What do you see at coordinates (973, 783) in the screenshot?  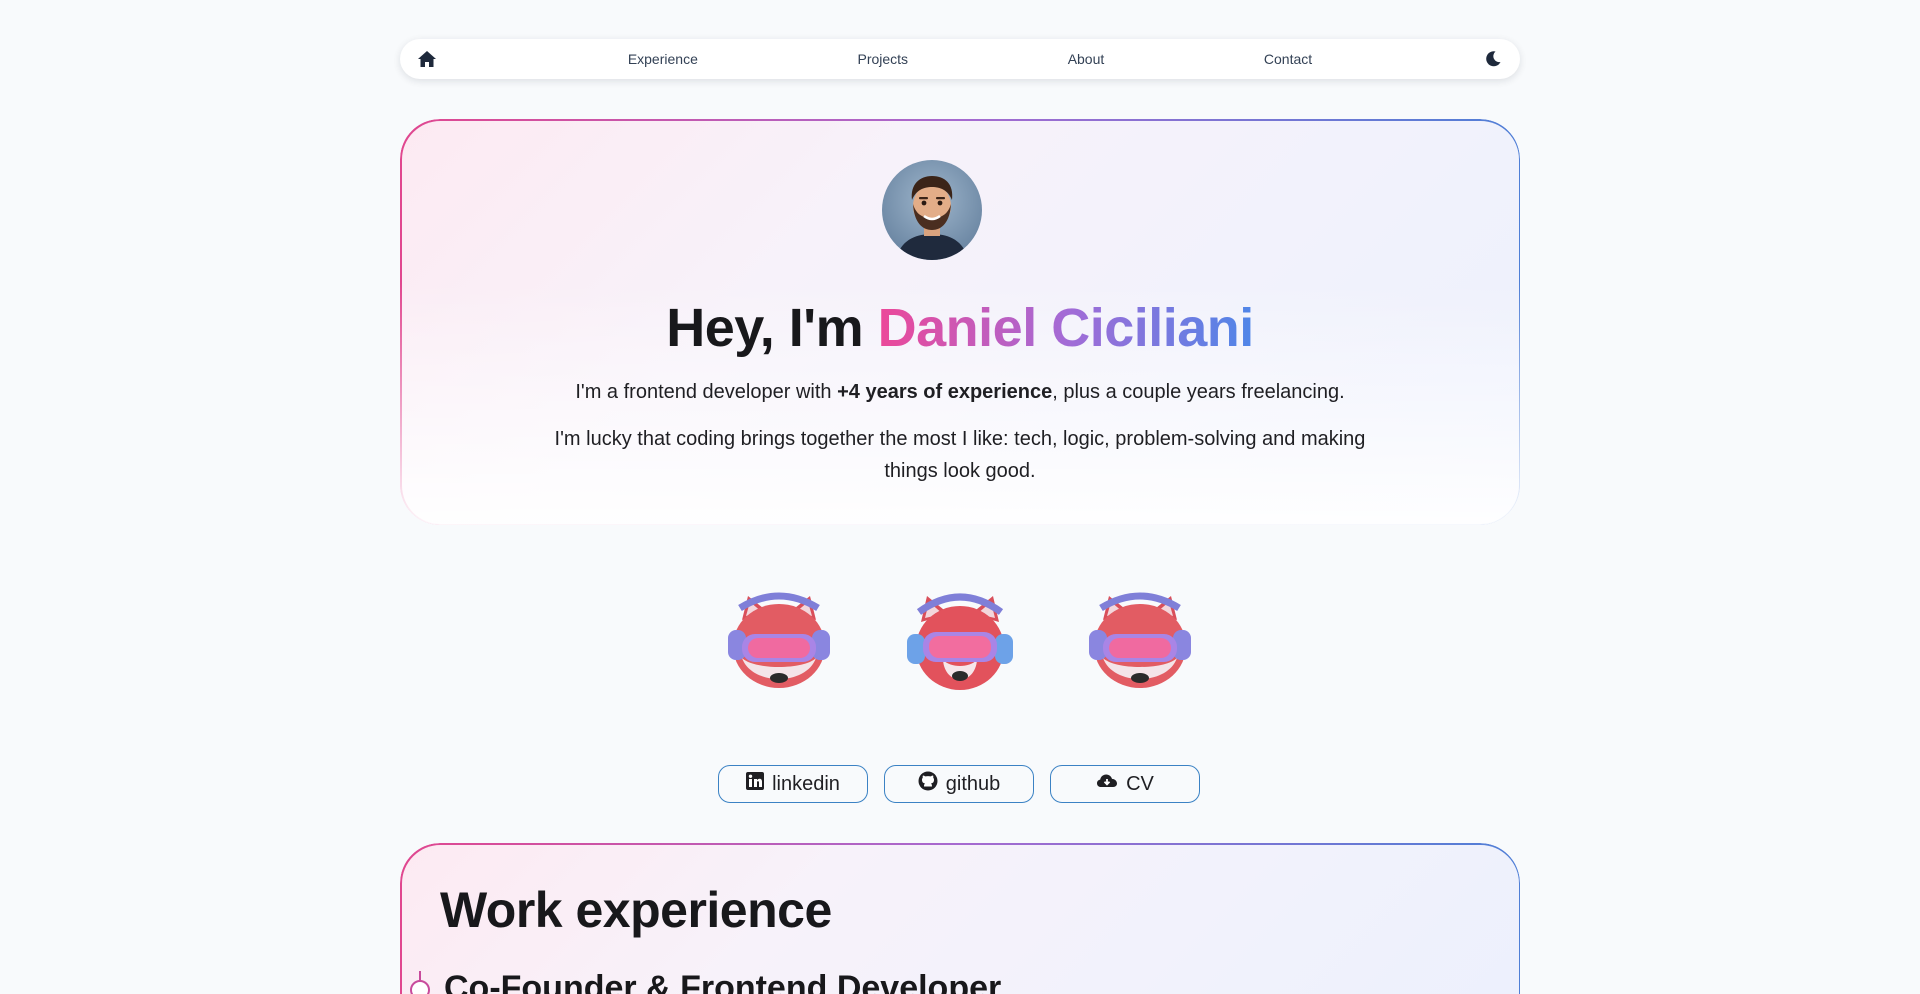 I see `github-label: github` at bounding box center [973, 783].